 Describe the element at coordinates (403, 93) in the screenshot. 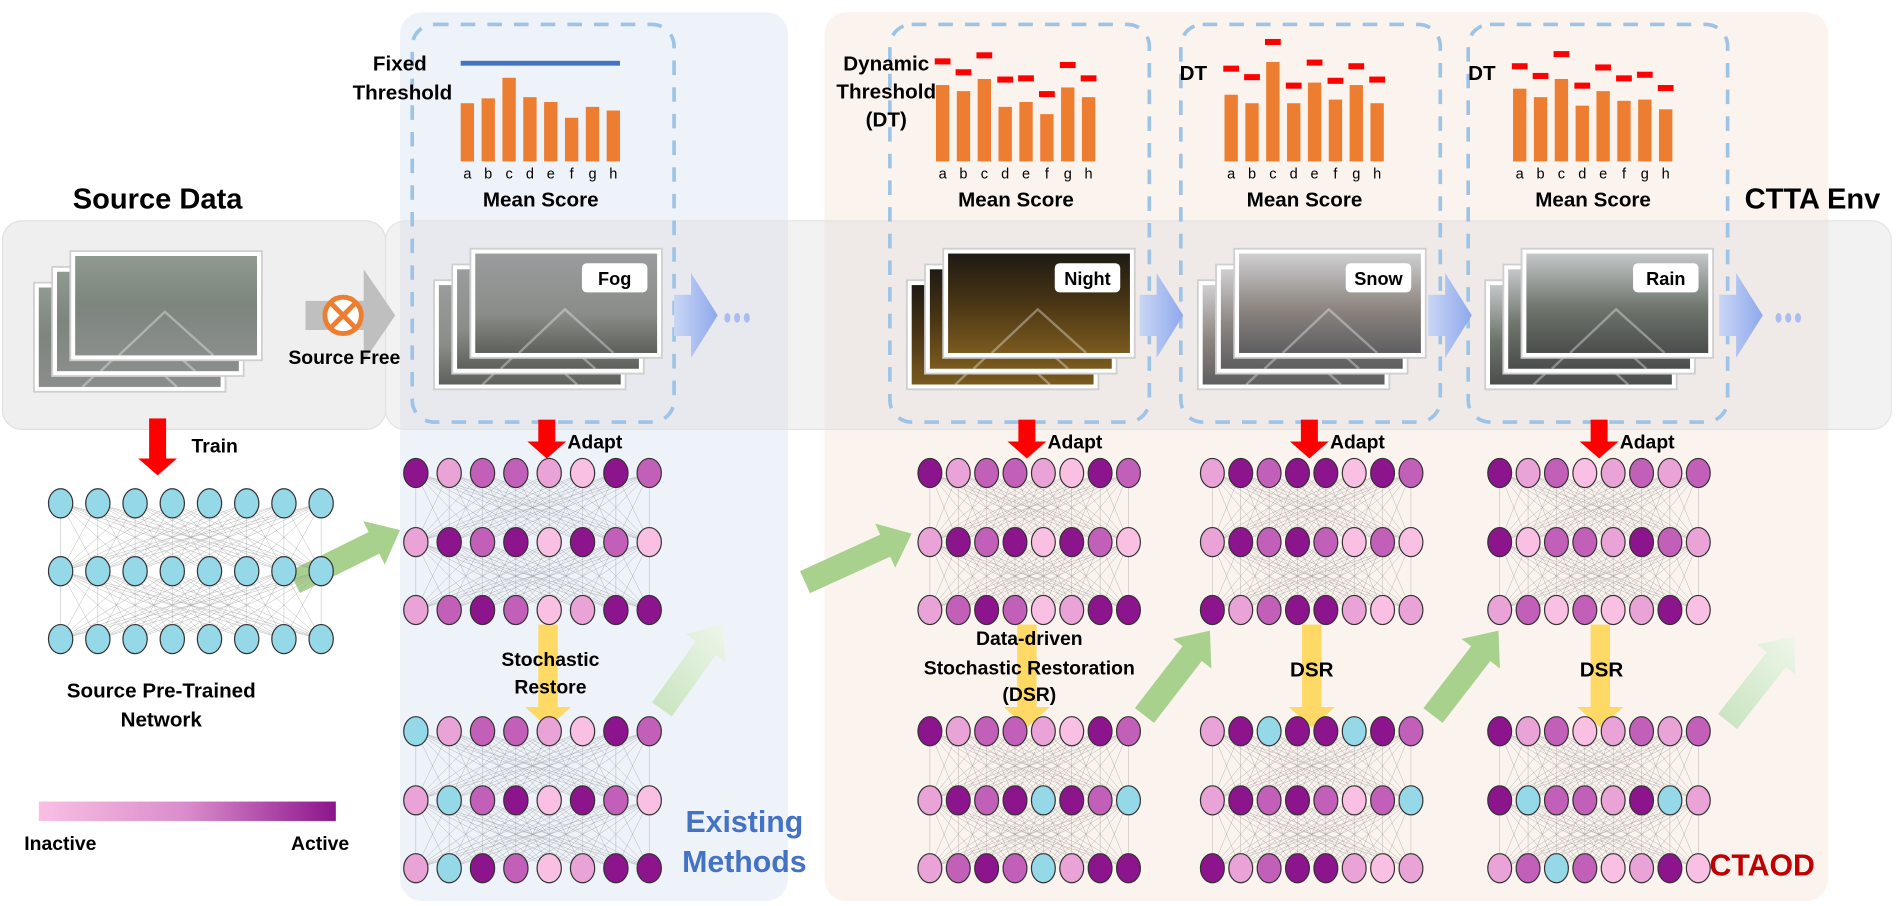

I see `fixed-threshold-label-2: Threshold` at that location.